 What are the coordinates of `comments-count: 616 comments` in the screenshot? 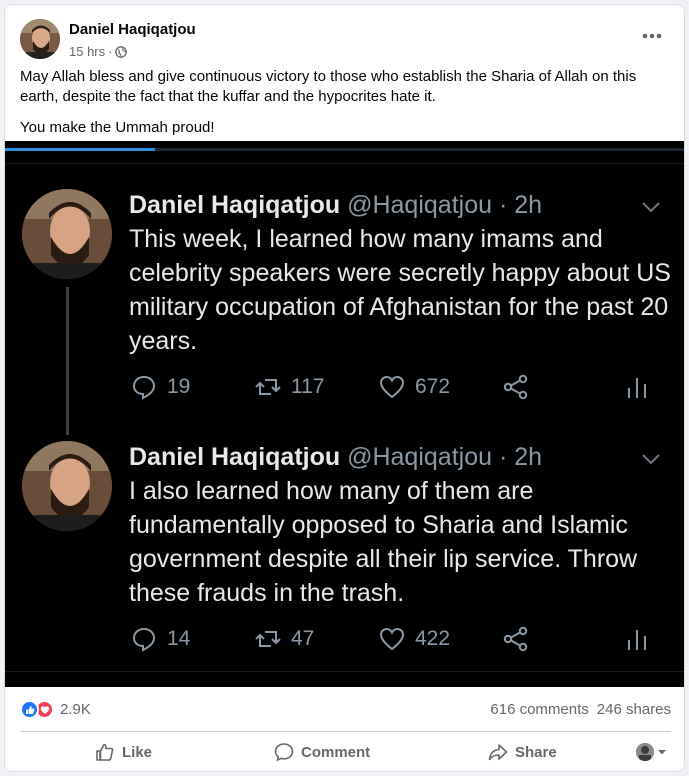 It's located at (539, 709).